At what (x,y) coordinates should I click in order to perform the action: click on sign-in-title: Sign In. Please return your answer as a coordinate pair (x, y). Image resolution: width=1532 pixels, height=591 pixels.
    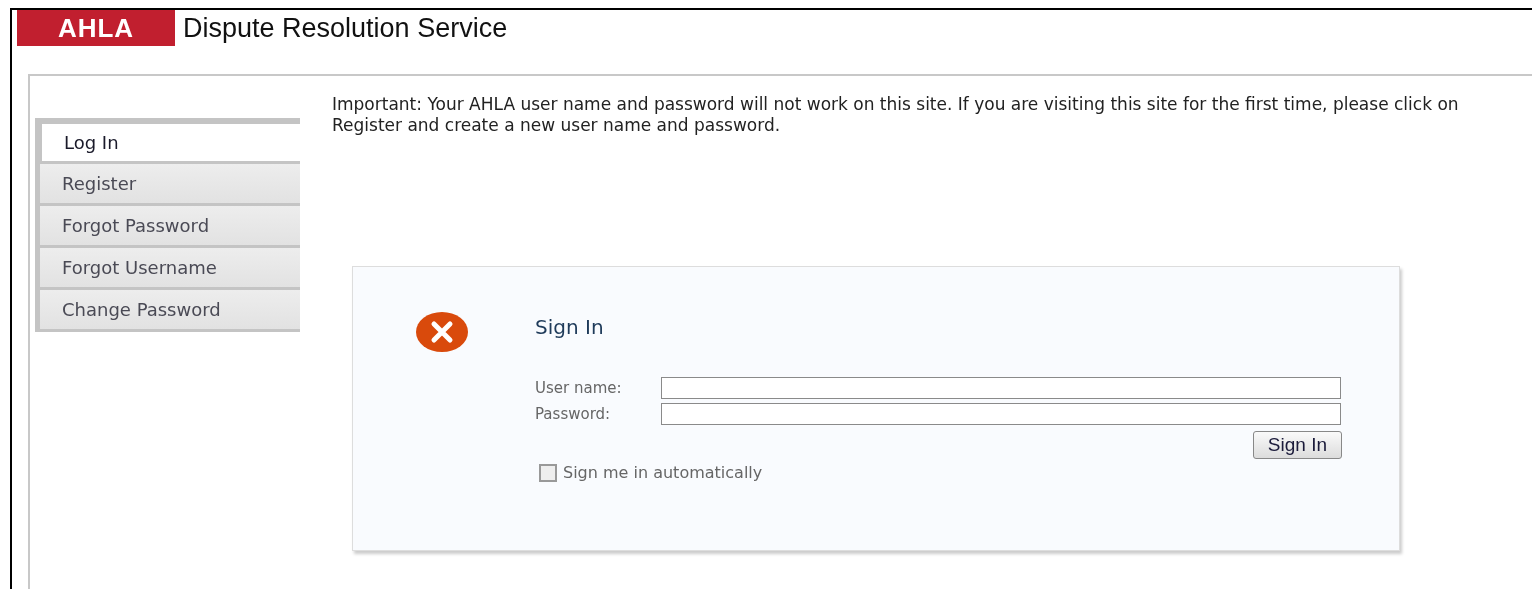
    Looking at the image, I should click on (570, 327).